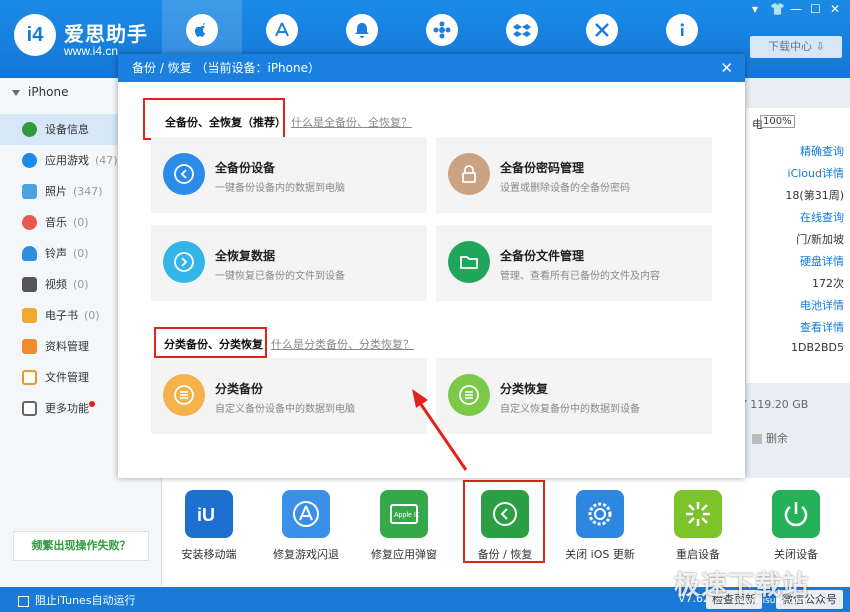 The width and height of the screenshot is (850, 612). I want to click on nav-appstore, so click(282, 30).